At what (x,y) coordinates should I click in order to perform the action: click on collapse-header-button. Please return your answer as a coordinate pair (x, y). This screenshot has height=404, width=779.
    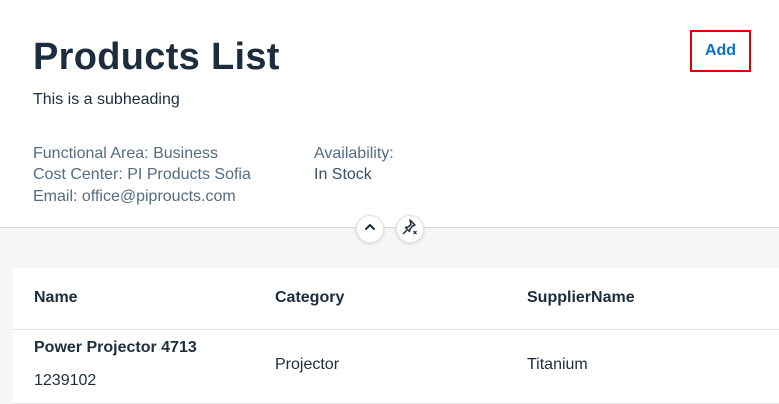
    Looking at the image, I should click on (370, 229).